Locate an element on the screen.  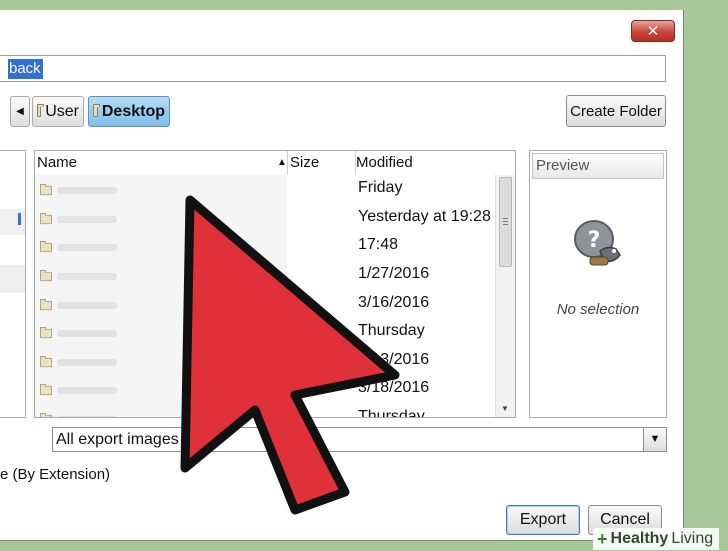
no-selection-text: No selection is located at coordinates (598, 309).